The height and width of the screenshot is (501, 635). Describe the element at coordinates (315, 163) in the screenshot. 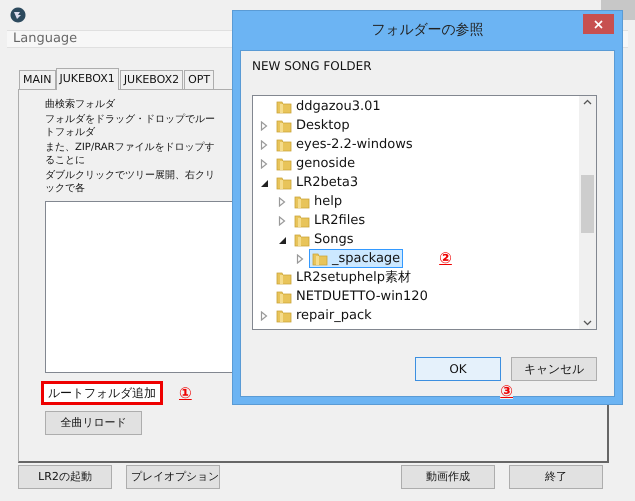

I see `tree-item: genoside` at that location.